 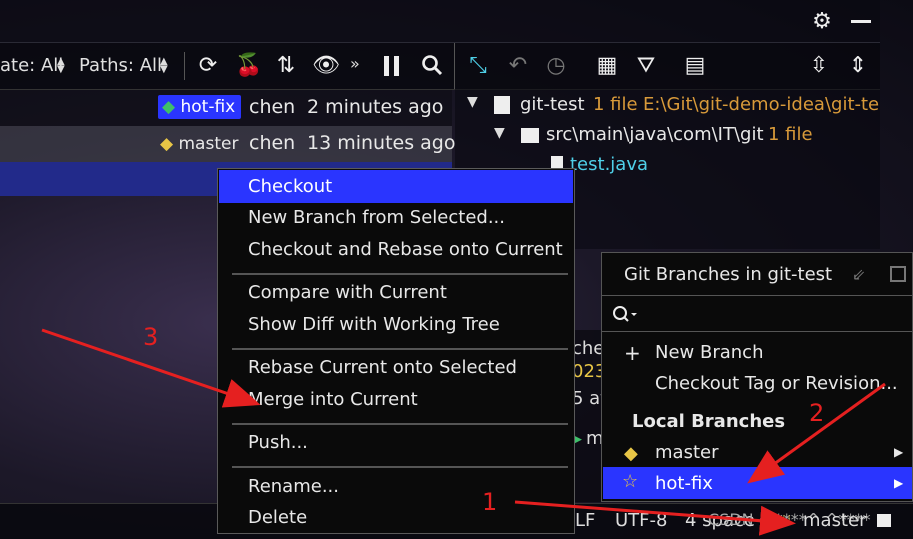 I want to click on more-icon: », so click(x=355, y=63).